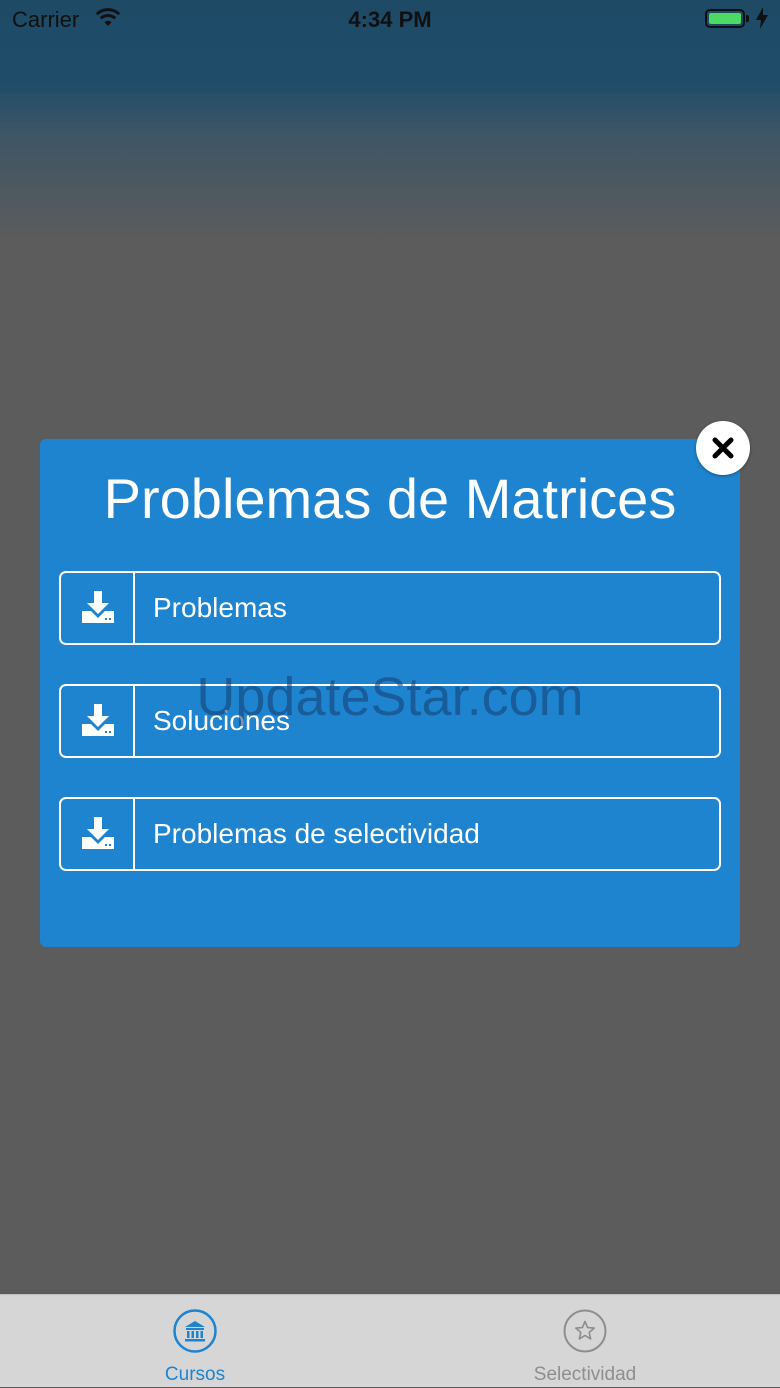 The height and width of the screenshot is (1388, 780). Describe the element at coordinates (390, 697) in the screenshot. I see `watermark: UpdateStar.com` at that location.